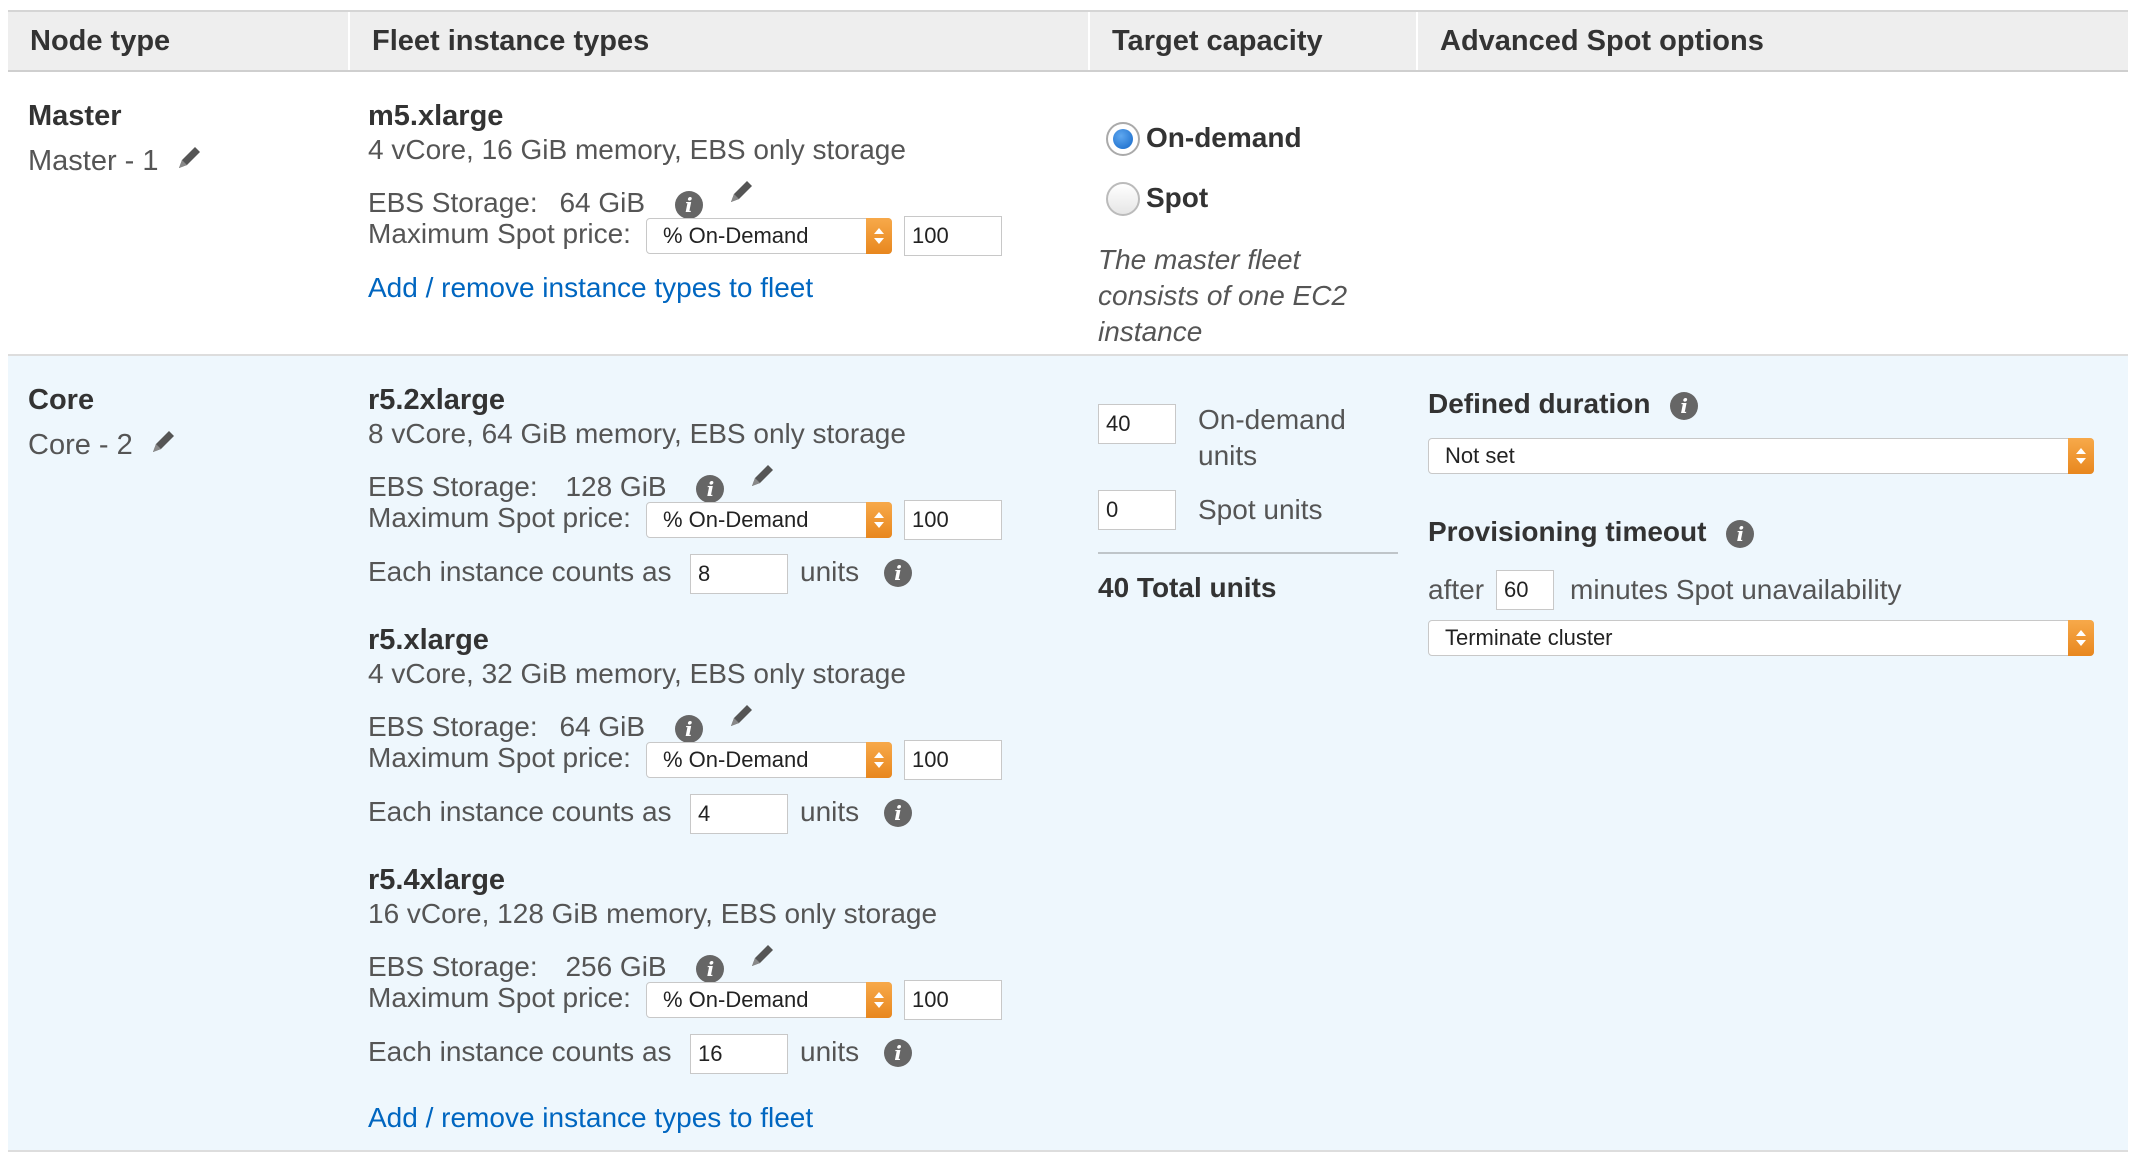 Image resolution: width=2132 pixels, height=1160 pixels. Describe the element at coordinates (1137, 424) in the screenshot. I see `on-demand-units-input: 40` at that location.